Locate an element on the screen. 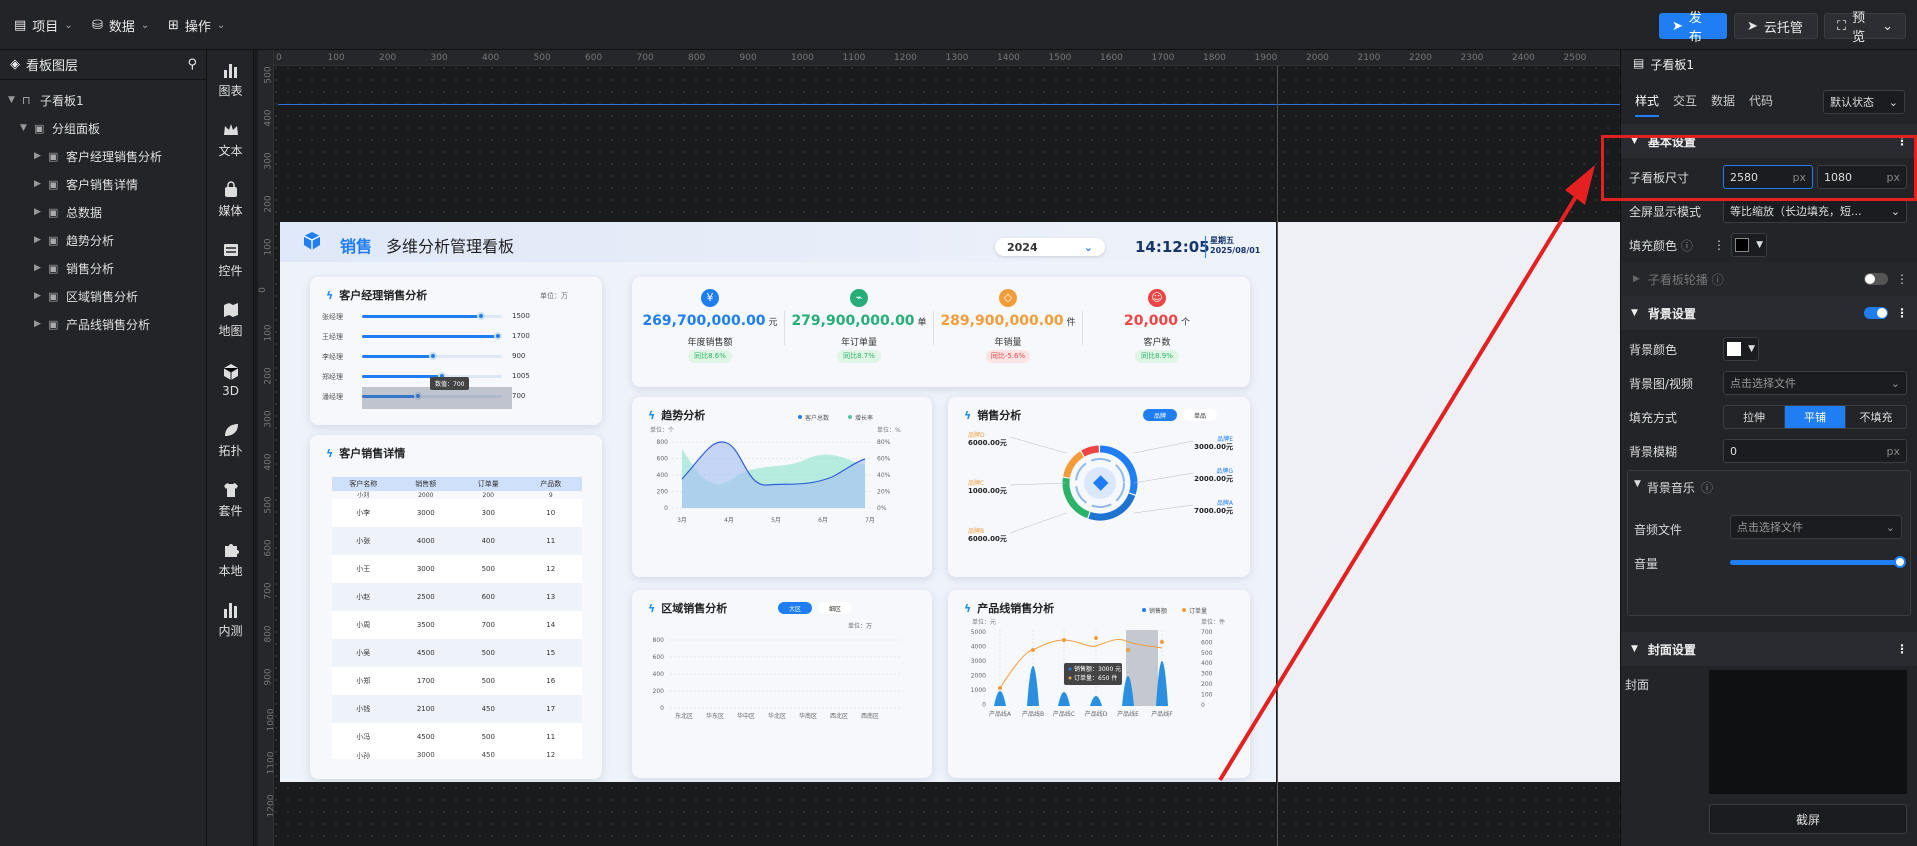 This screenshot has height=846, width=1917. ruler-tick: 2300 is located at coordinates (1472, 58).